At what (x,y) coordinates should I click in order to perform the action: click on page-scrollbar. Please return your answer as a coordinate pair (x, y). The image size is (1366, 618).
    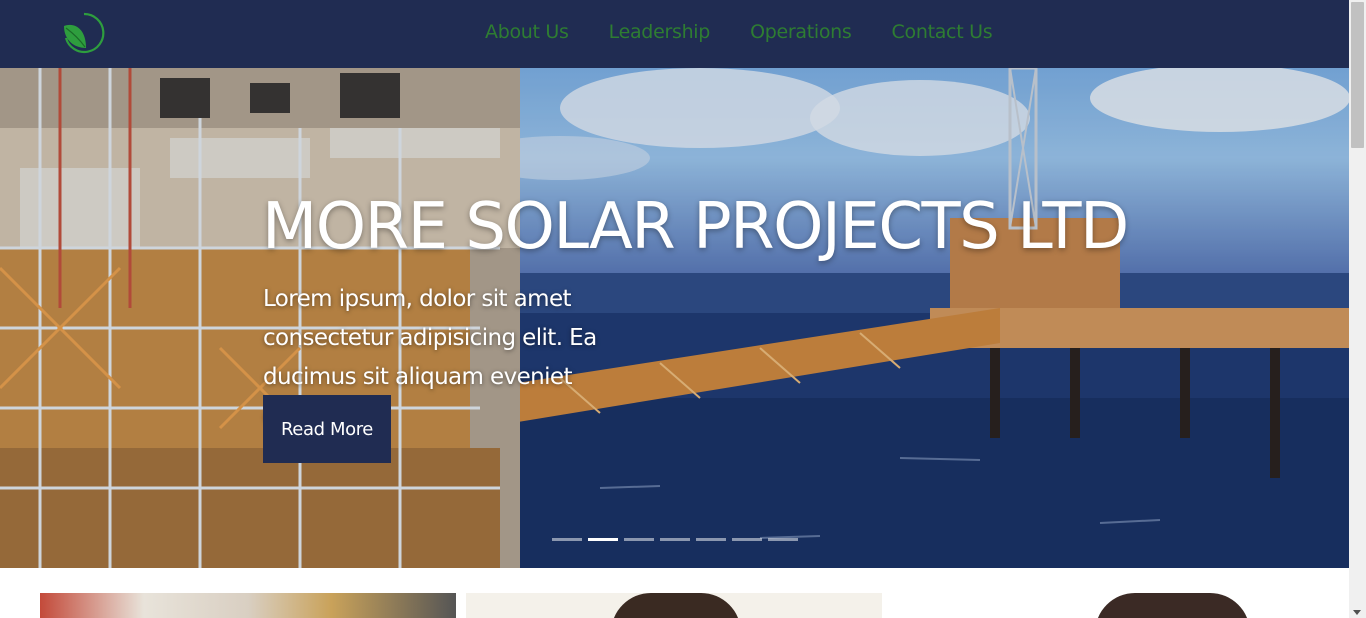
    Looking at the image, I should click on (1357, 309).